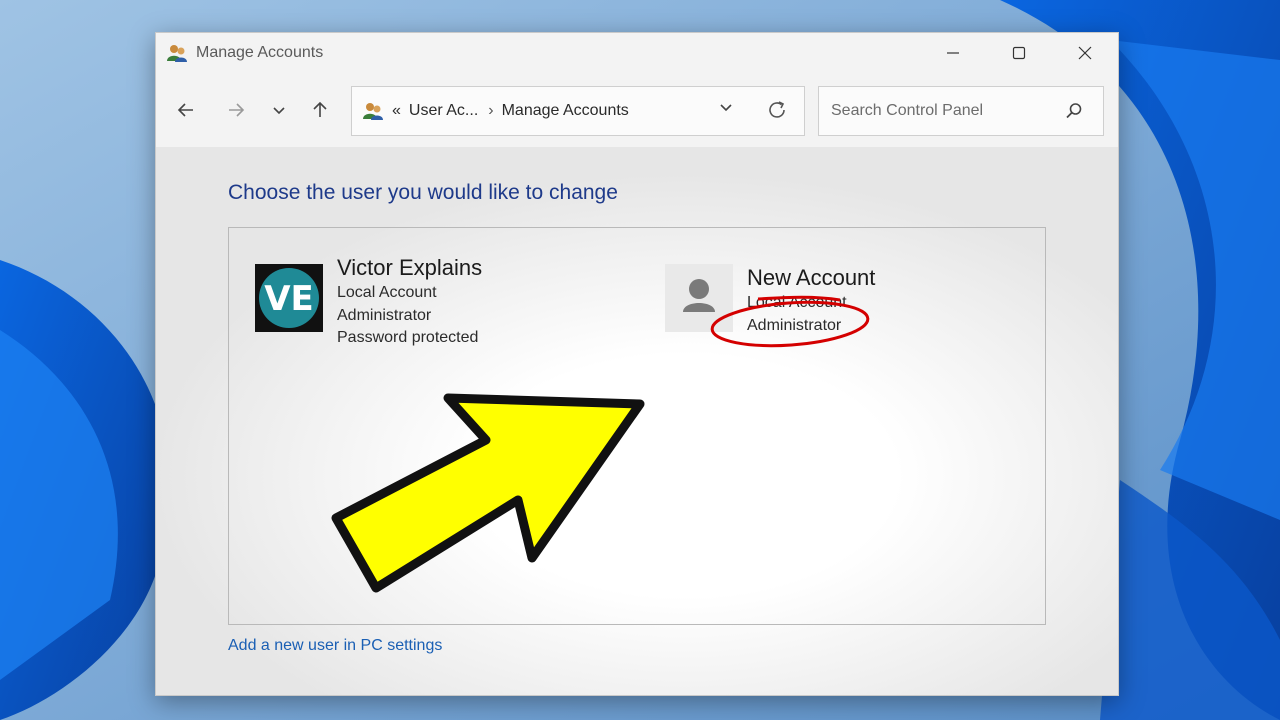  I want to click on window-controls, so click(1019, 53).